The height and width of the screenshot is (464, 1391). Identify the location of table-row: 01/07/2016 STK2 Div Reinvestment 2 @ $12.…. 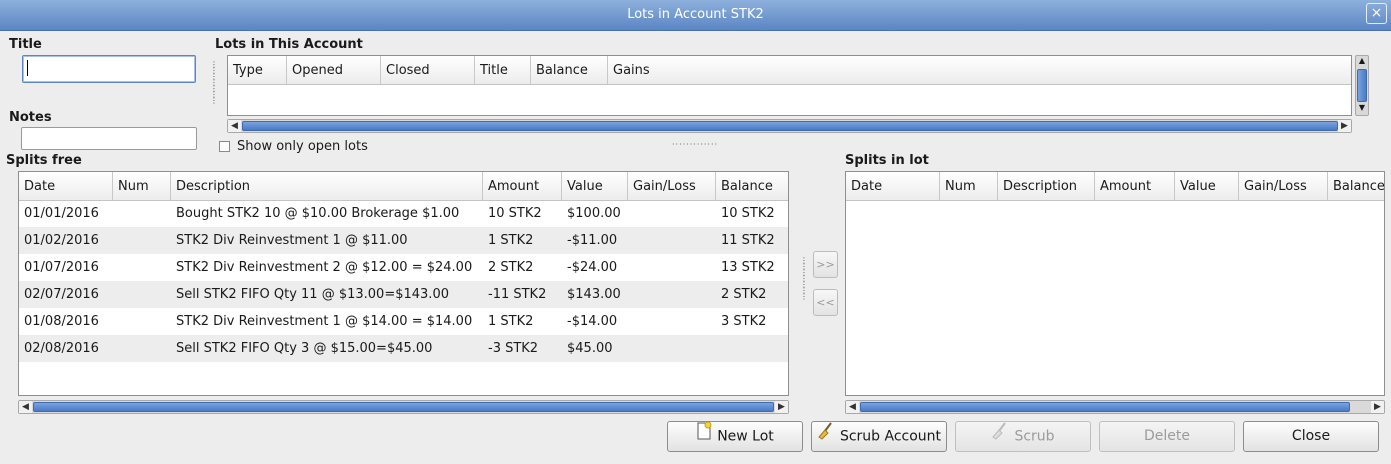
(403, 267).